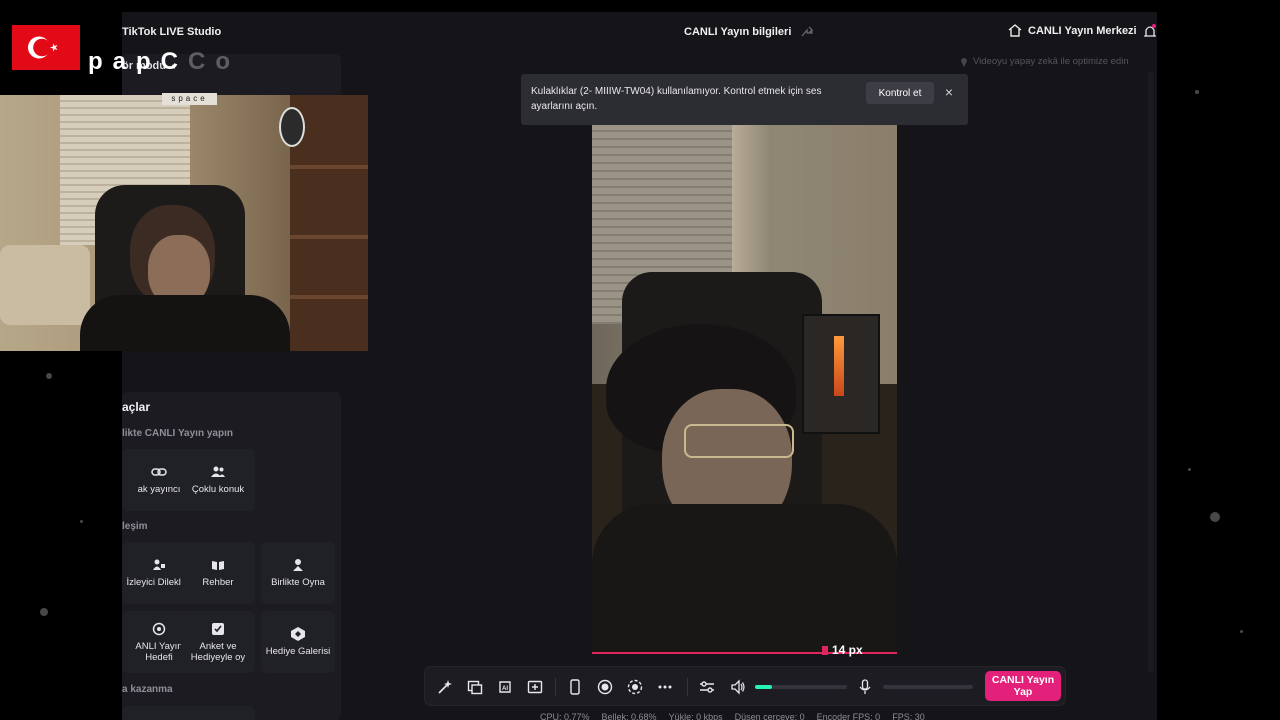 The height and width of the screenshot is (720, 1280). Describe the element at coordinates (744, 578) in the screenshot. I see `preview-body` at that location.